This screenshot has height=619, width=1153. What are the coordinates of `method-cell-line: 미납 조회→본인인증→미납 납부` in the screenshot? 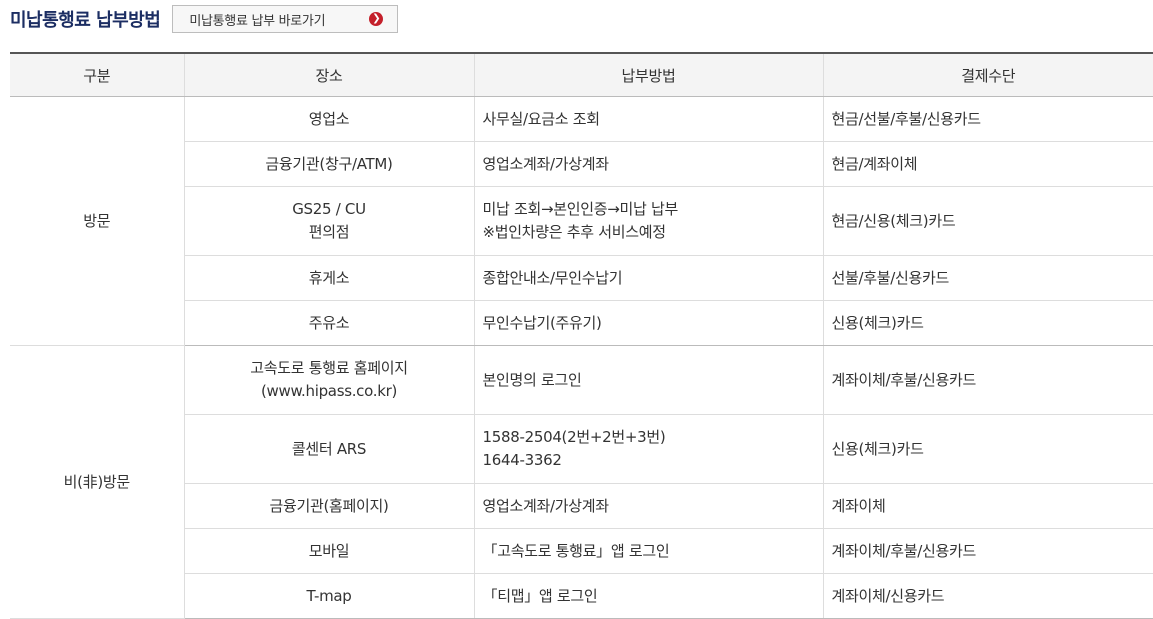 It's located at (580, 209).